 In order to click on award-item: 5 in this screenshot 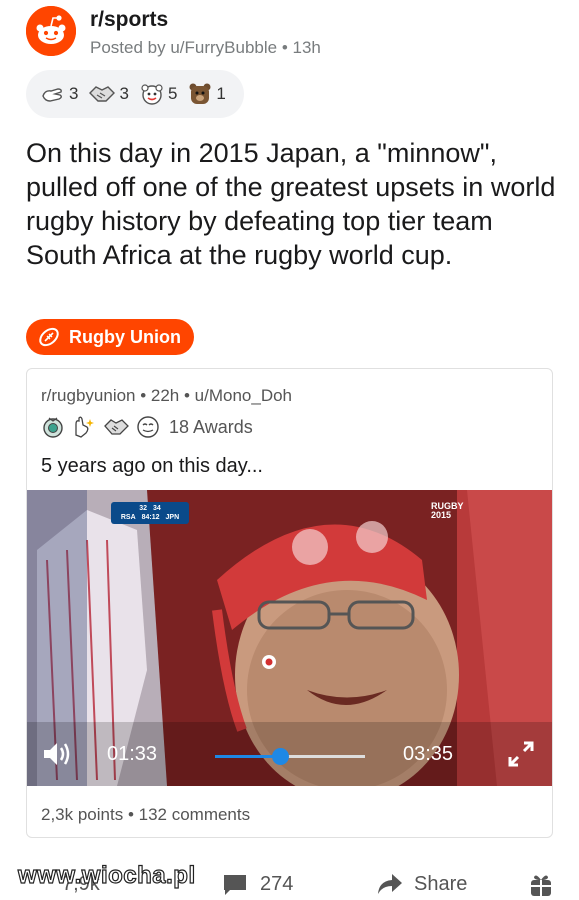, I will do `click(158, 94)`.